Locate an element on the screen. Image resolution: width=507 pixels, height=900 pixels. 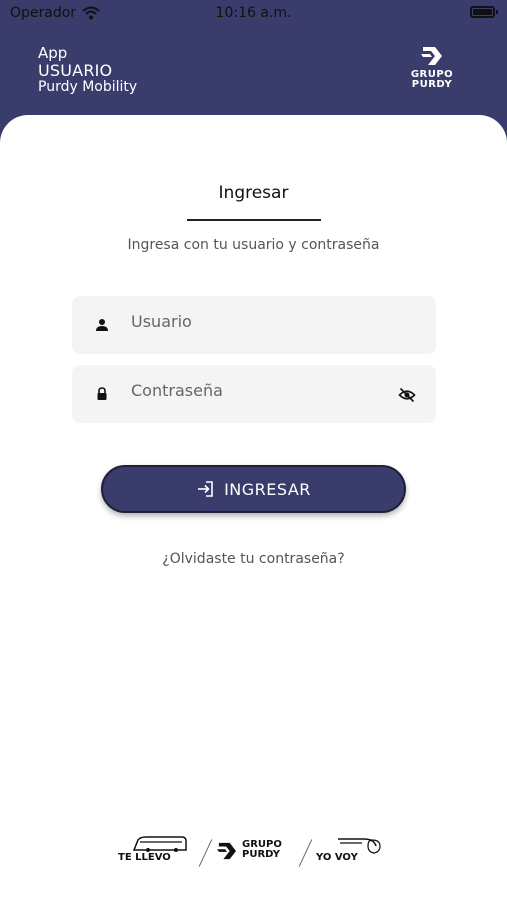
login-button-label: INGRESAR is located at coordinates (267, 489).